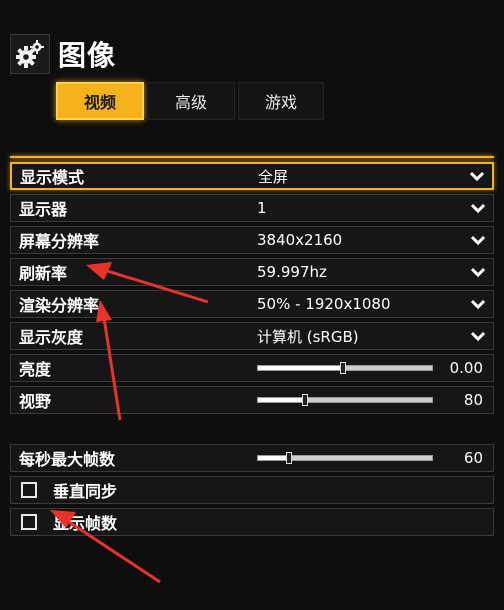 This screenshot has width=504, height=610. What do you see at coordinates (252, 522) in the screenshot?
I see `setting-show-fps: 显示帧数` at bounding box center [252, 522].